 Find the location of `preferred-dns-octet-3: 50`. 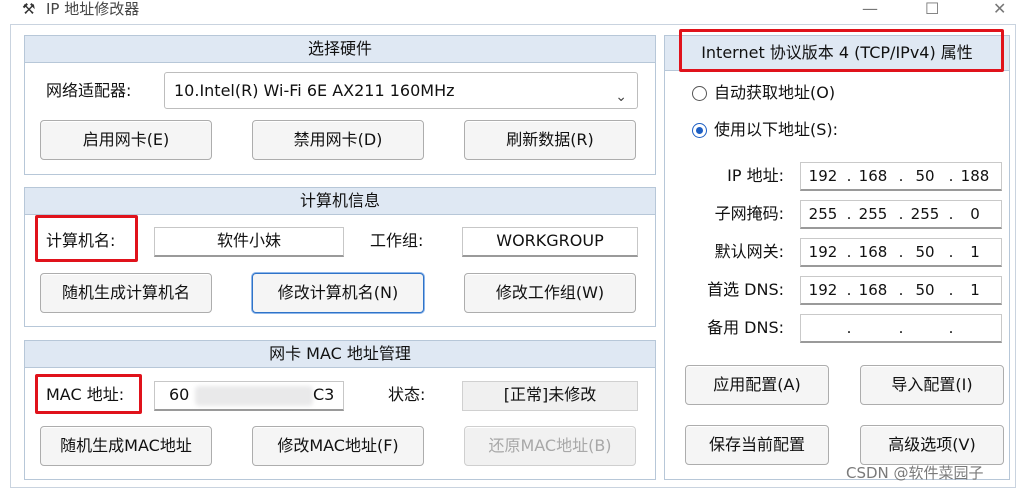

preferred-dns-octet-3: 50 is located at coordinates (925, 290).